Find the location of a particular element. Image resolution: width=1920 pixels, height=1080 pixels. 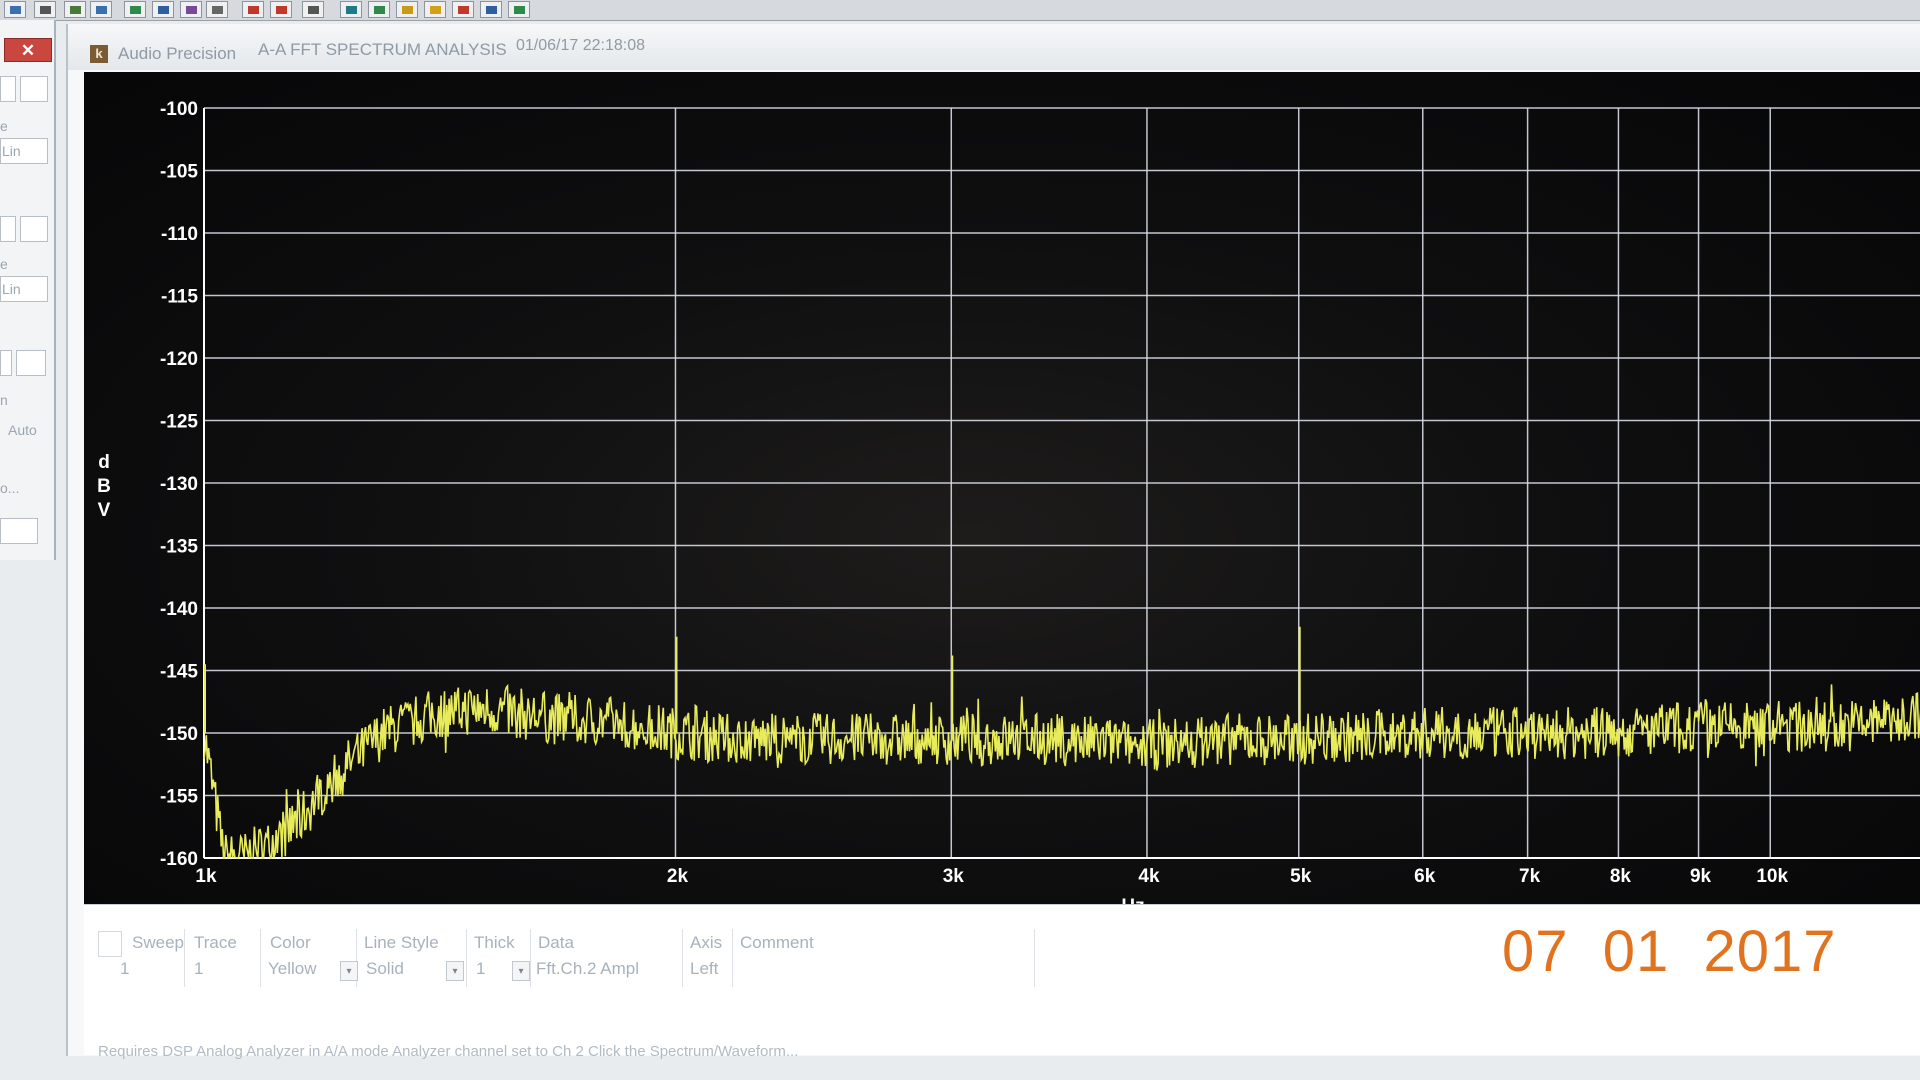

graph-icon is located at coordinates (351, 10).